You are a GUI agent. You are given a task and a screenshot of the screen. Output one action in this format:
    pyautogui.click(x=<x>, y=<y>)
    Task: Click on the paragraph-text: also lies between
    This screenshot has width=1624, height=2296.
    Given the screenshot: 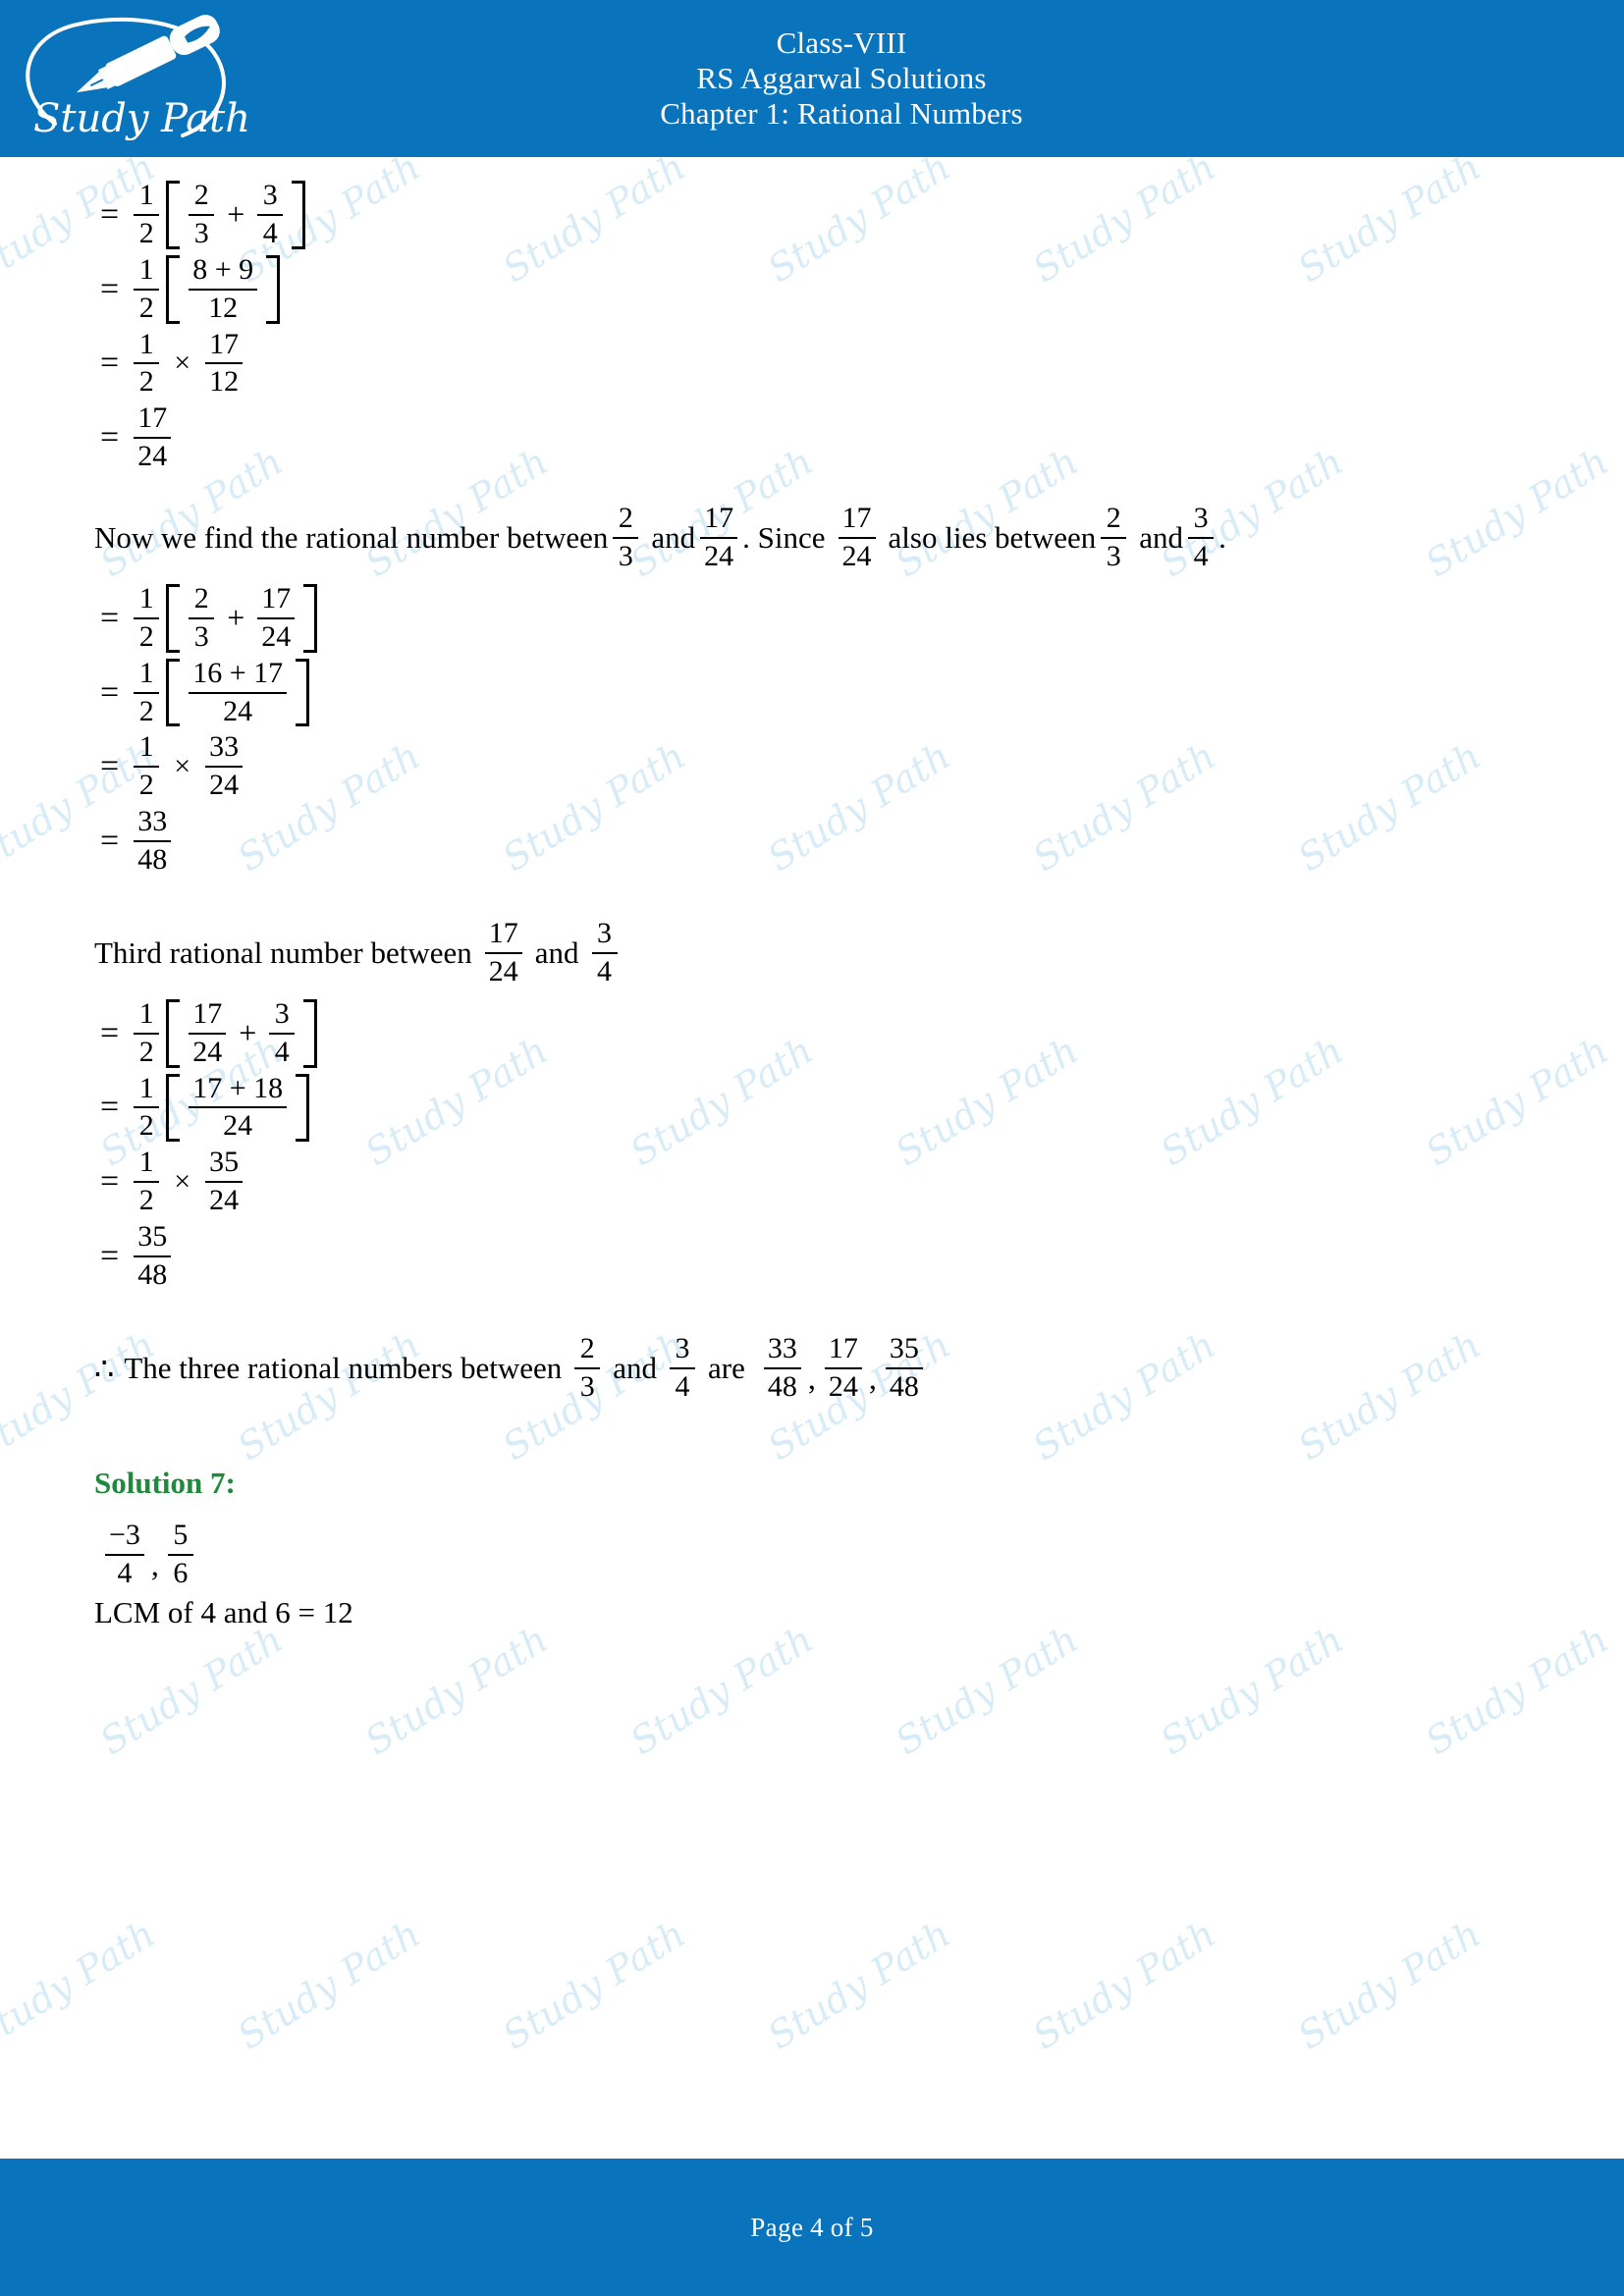 What is the action you would take?
    pyautogui.click(x=992, y=538)
    